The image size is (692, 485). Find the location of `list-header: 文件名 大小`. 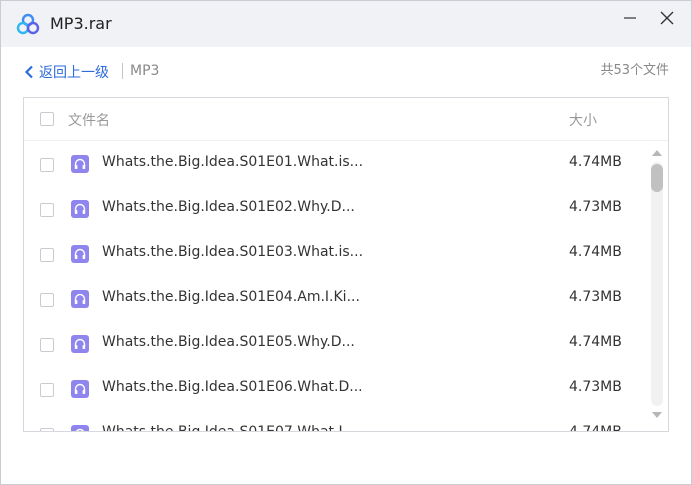

list-header: 文件名 大小 is located at coordinates (346, 119).